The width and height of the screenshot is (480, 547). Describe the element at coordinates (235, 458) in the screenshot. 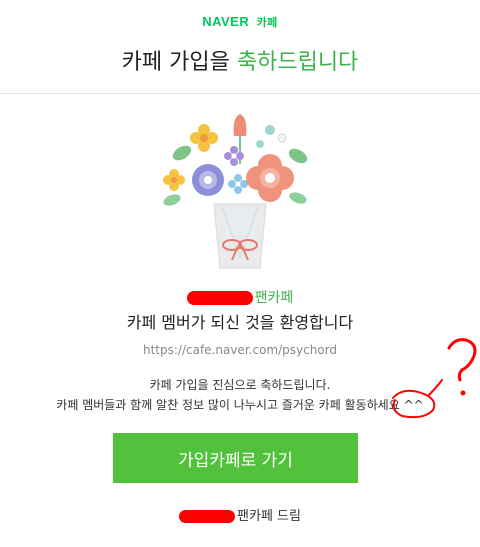

I see `go-to-cafe-button: 가입카페로 가기` at that location.